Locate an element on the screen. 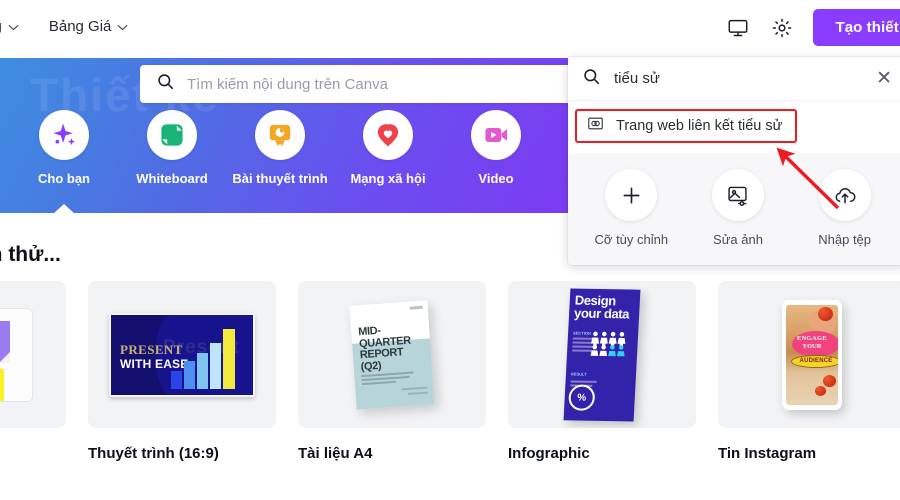 This screenshot has width=900, height=500. suggestion-list: Trang web liên kết tiểu sử is located at coordinates (734, 127).